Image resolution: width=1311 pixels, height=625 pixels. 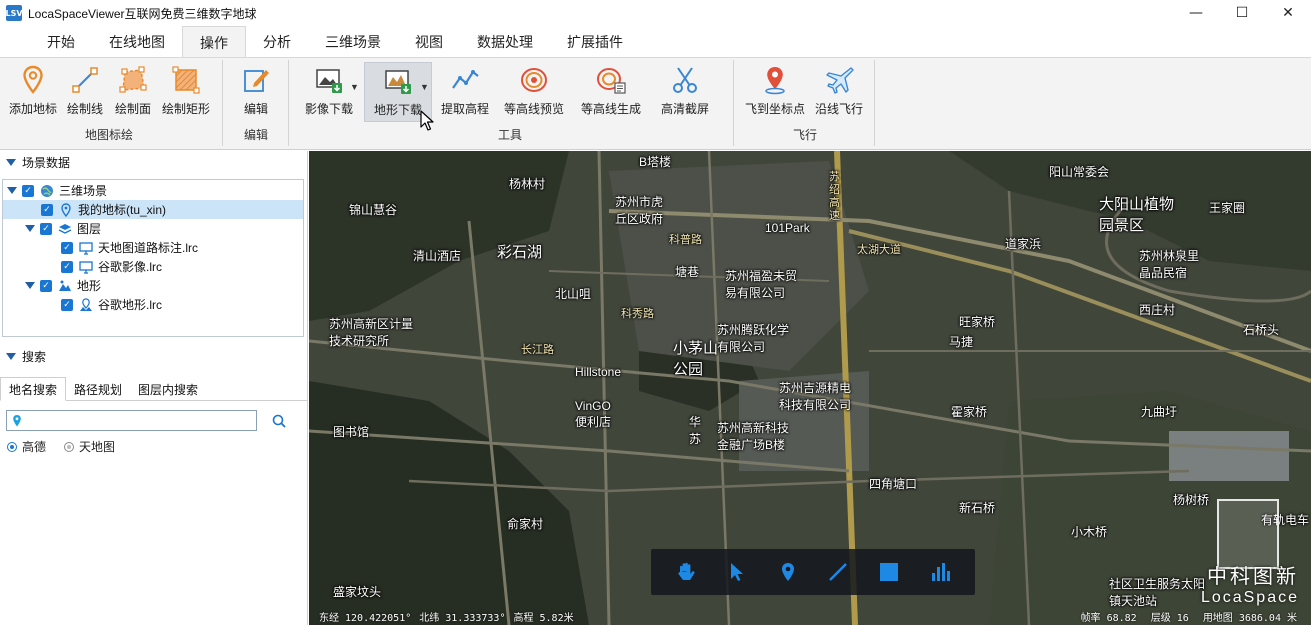 What do you see at coordinates (1242, 13) in the screenshot?
I see `maximize-button: ☐` at bounding box center [1242, 13].